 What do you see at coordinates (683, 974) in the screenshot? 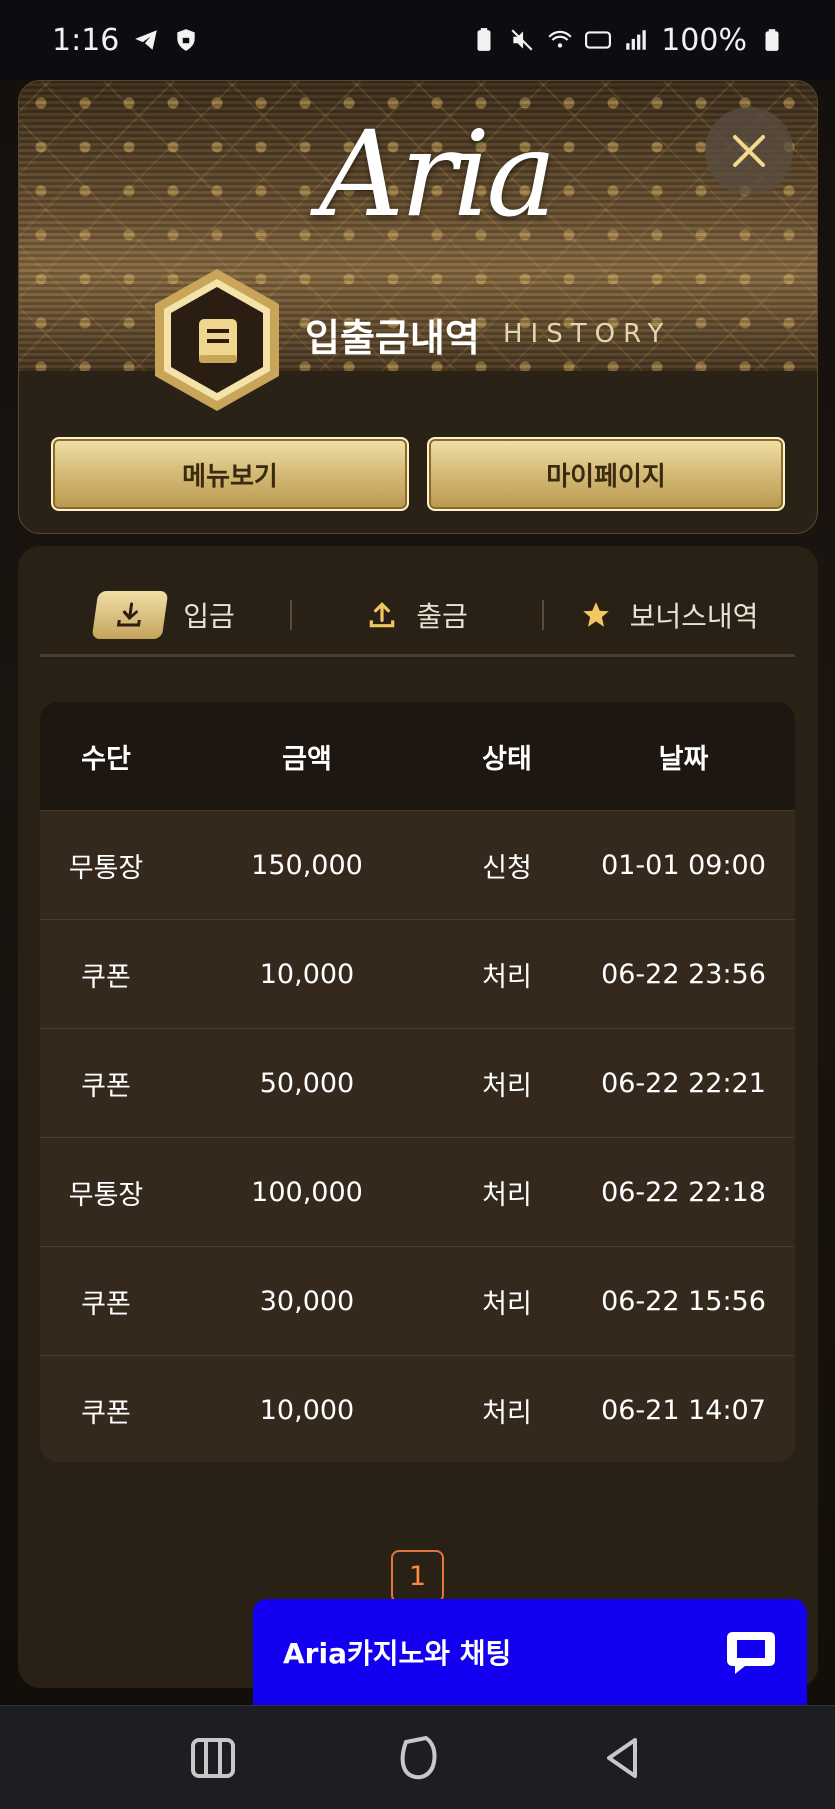
I see `cell-date: 06-22 23:56` at bounding box center [683, 974].